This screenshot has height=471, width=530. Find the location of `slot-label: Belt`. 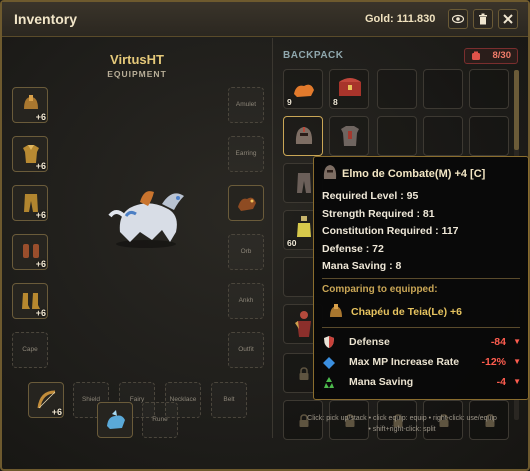

slot-label: Belt is located at coordinates (229, 399).